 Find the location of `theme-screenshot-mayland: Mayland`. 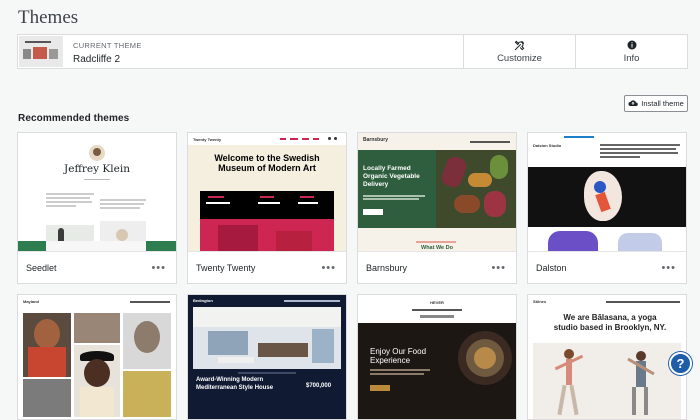

theme-screenshot-mayland: Mayland is located at coordinates (97, 357).